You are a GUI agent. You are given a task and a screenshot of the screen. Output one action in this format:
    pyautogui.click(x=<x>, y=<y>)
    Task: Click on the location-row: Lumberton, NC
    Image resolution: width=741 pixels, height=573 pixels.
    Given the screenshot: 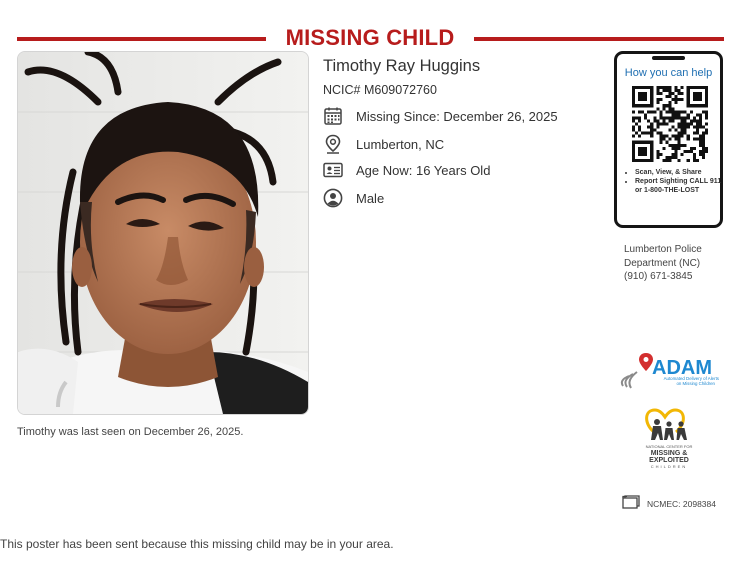 What is the action you would take?
    pyautogui.click(x=383, y=144)
    